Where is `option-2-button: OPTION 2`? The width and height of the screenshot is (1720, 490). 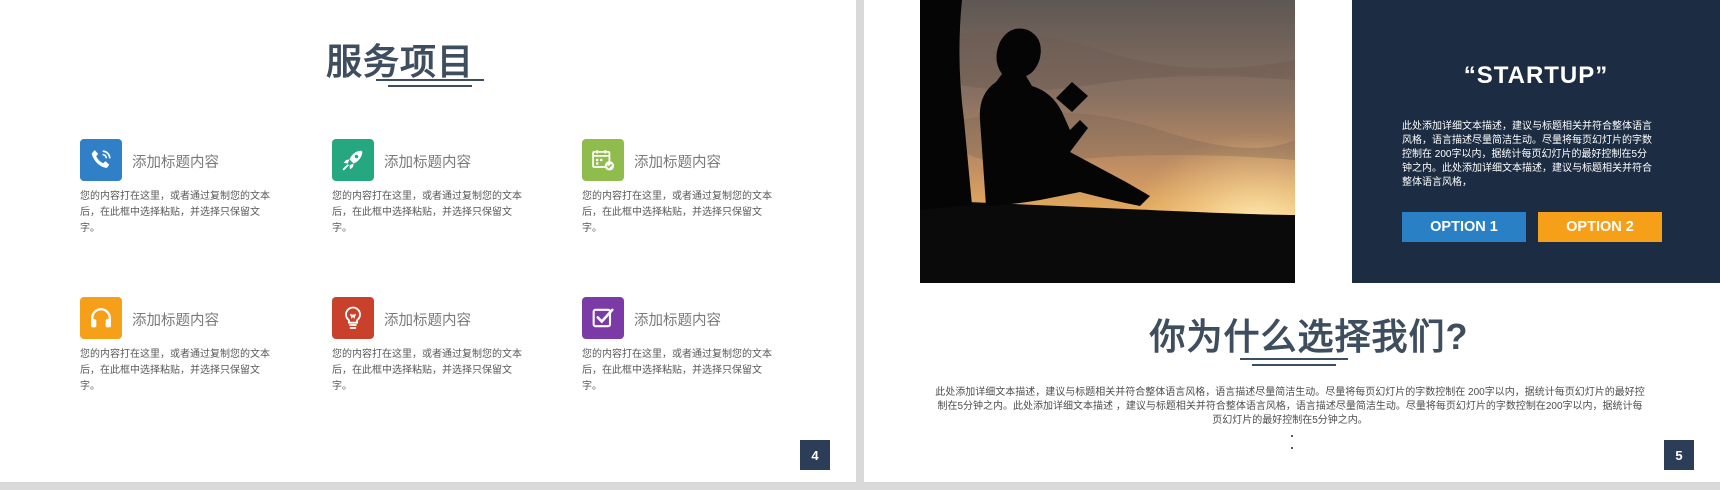 option-2-button: OPTION 2 is located at coordinates (1600, 227).